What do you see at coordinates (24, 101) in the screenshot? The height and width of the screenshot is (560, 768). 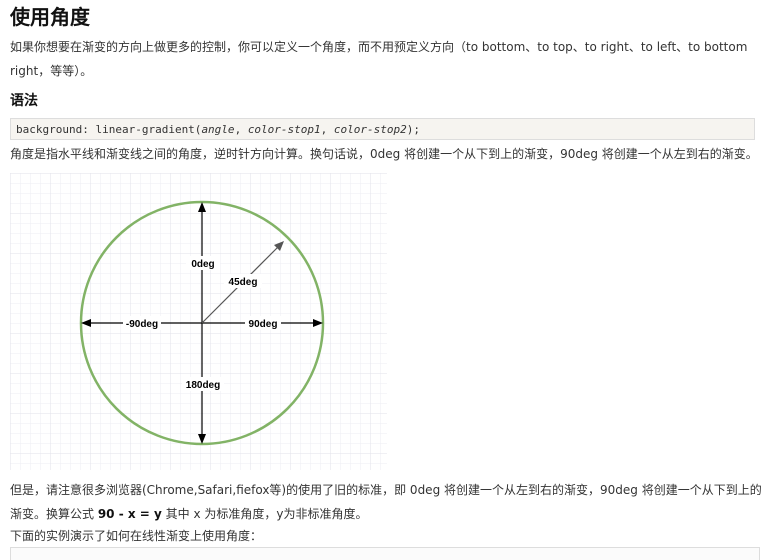 I see `syntax-heading: 语法` at bounding box center [24, 101].